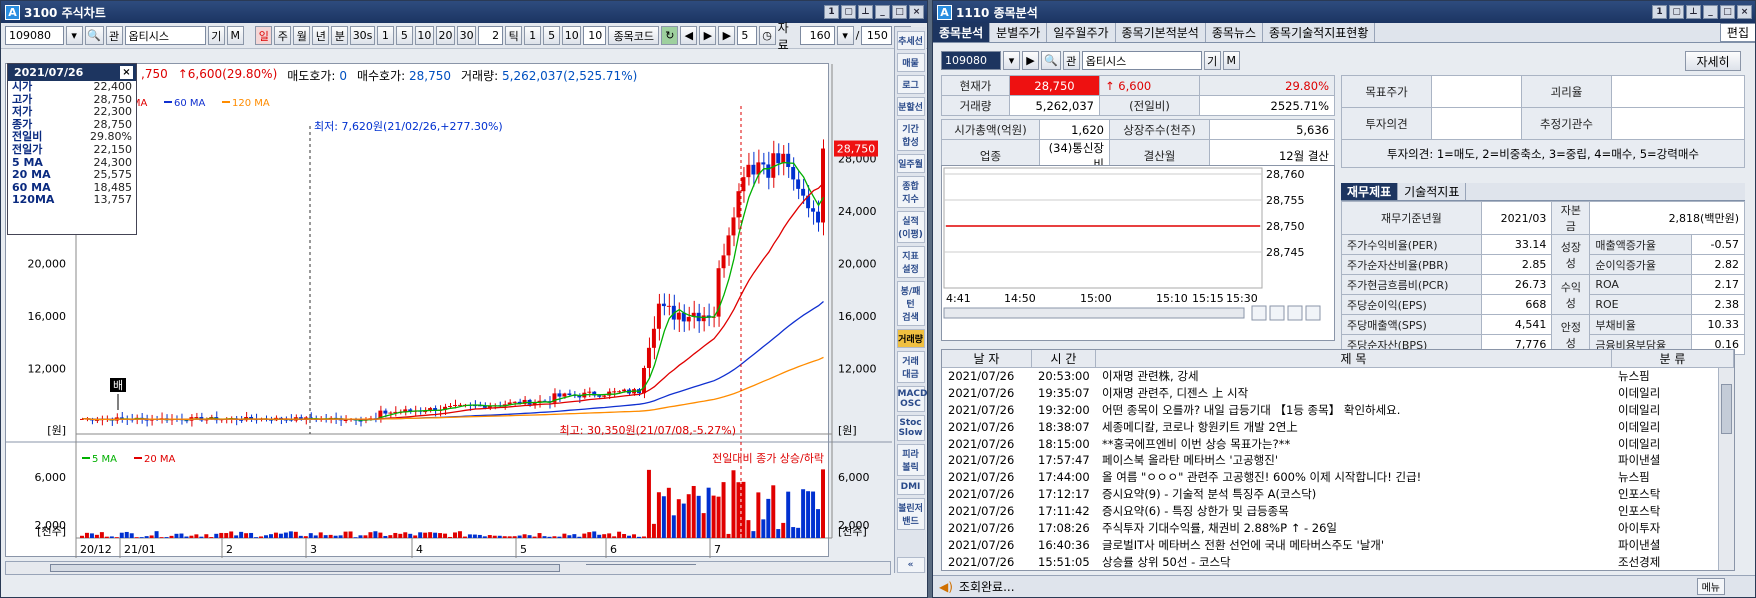  Describe the element at coordinates (264, 35) in the screenshot. I see `period-day: 일` at that location.